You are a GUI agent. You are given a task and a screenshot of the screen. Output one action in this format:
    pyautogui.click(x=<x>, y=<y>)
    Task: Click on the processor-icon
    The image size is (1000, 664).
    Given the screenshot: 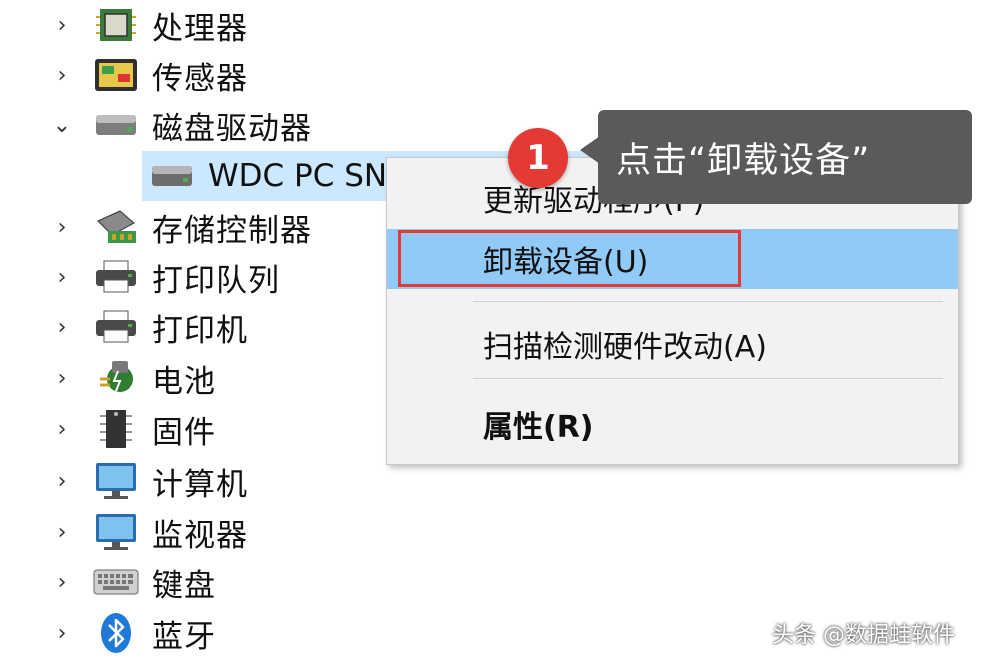 What is the action you would take?
    pyautogui.click(x=116, y=25)
    